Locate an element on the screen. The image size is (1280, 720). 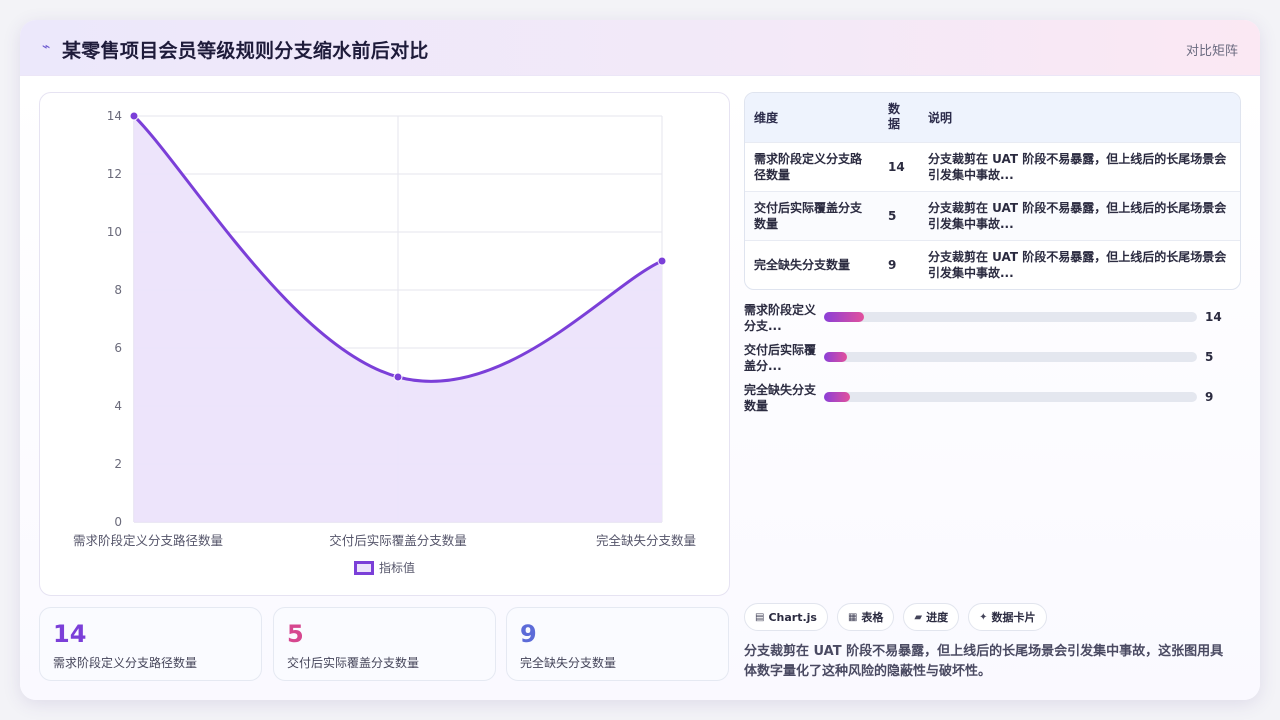
chip-label: 表格 is located at coordinates (872, 617).